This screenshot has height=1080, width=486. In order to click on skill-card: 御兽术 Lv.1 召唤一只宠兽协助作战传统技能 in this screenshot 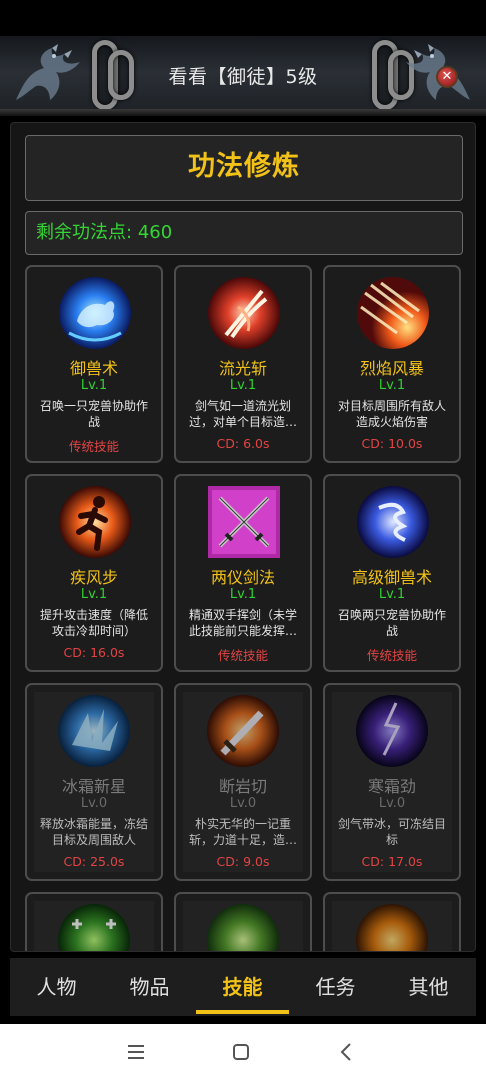, I will do `click(94, 364)`.